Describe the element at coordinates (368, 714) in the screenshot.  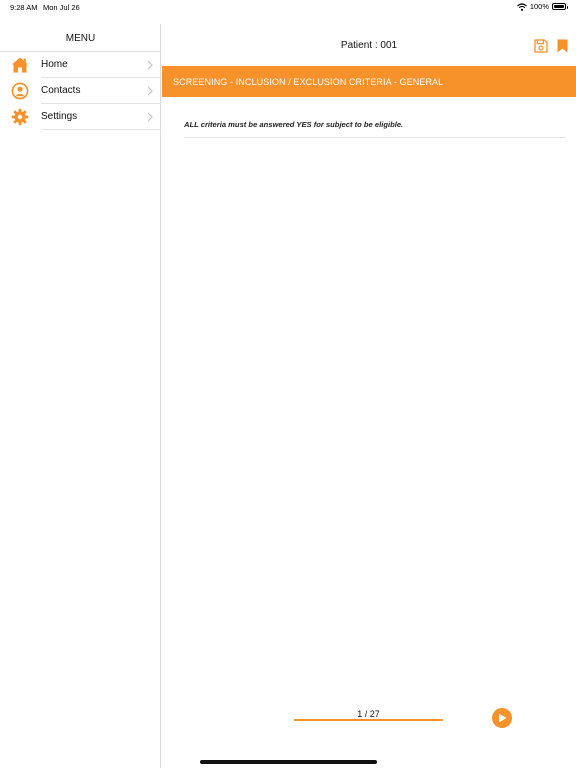
I see `page-counter: 1 / 27` at that location.